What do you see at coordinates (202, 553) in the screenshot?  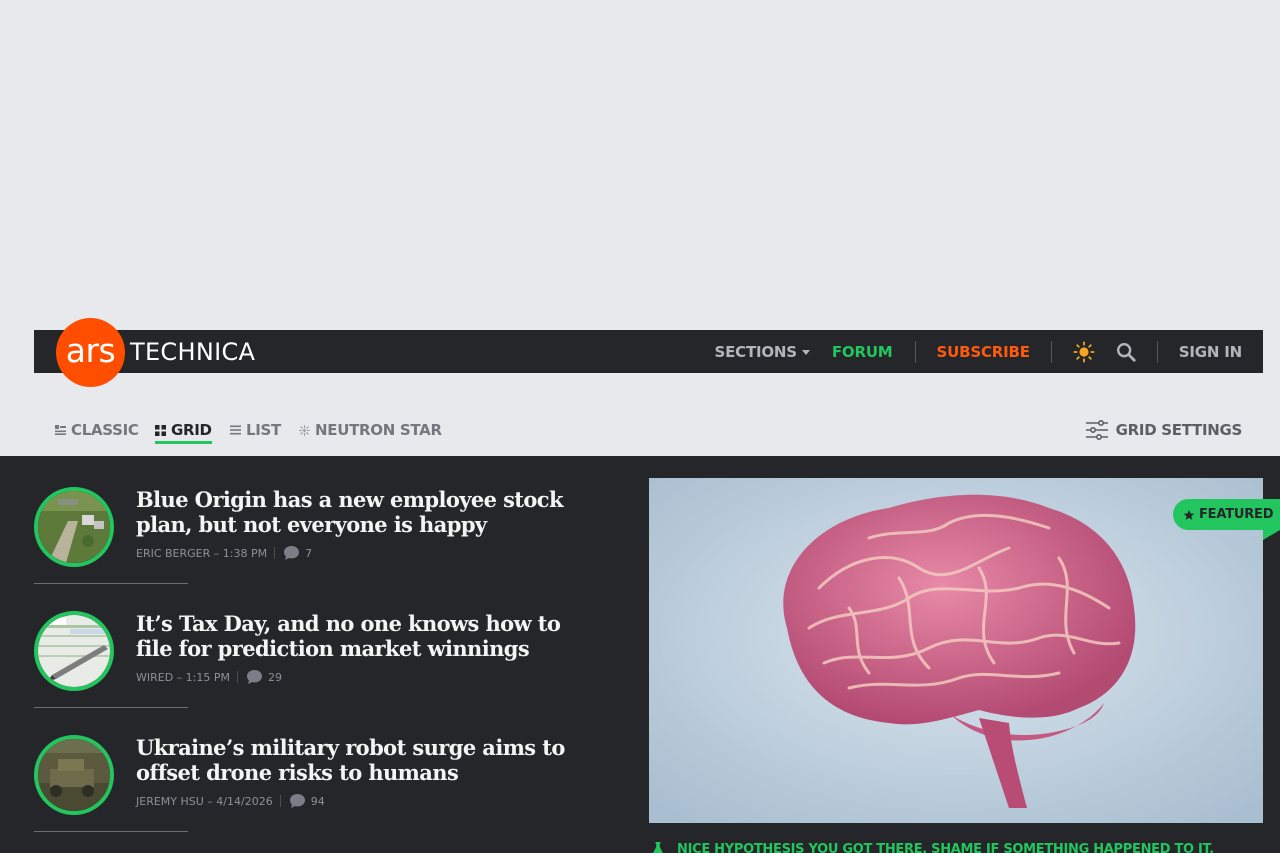 I see `story-byline: ERIC BERGER – 1:38 PM` at bounding box center [202, 553].